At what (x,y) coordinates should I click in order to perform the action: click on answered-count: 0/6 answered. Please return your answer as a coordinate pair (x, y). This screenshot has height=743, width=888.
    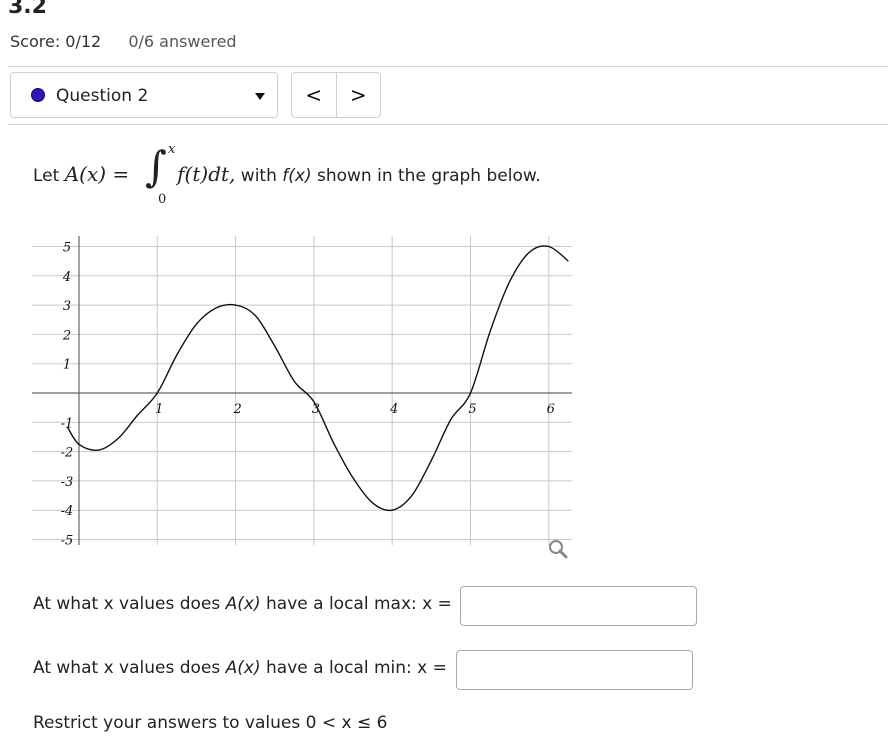
    Looking at the image, I should click on (182, 41).